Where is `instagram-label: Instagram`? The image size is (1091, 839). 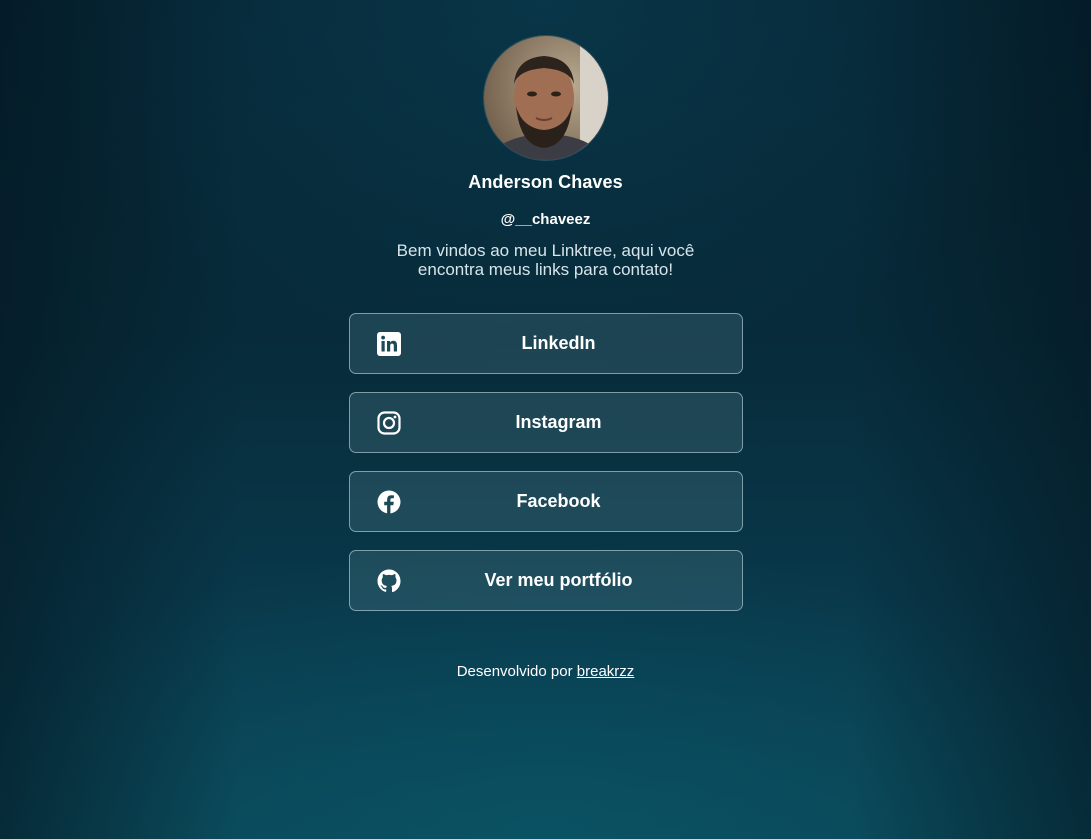
instagram-label: Instagram is located at coordinates (558, 422).